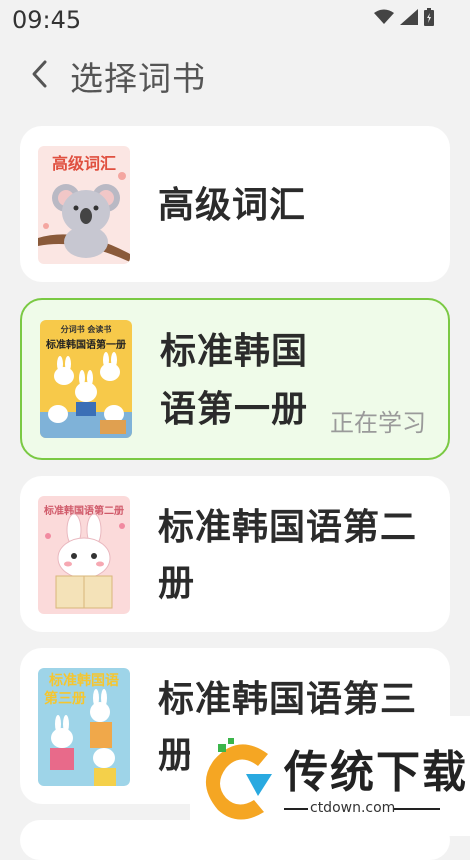  What do you see at coordinates (288, 527) in the screenshot?
I see `book-title-line1: 标准韩国语第二` at bounding box center [288, 527].